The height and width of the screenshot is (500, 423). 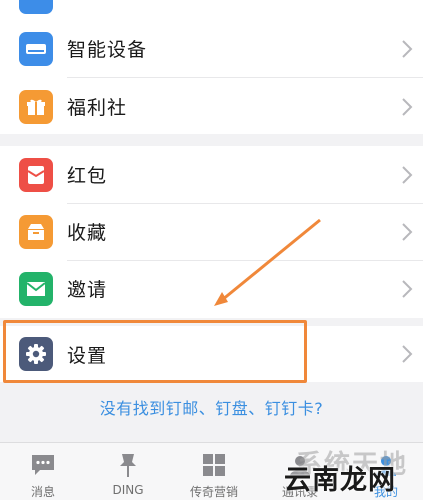 What do you see at coordinates (107, 50) in the screenshot?
I see `menu-item-label: 智能设备` at bounding box center [107, 50].